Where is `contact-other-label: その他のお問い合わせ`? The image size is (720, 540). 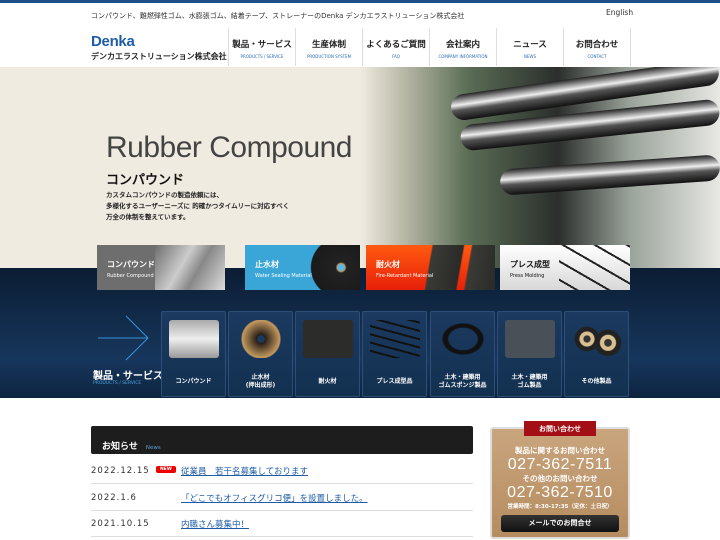
contact-other-label: その他のお問い合わせ is located at coordinates (560, 478).